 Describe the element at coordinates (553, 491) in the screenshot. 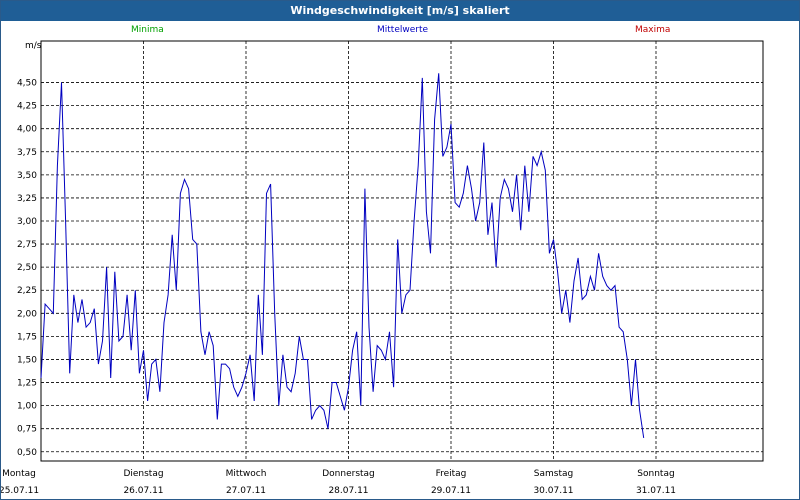

I see `x-tick-date: 30.07.11` at that location.